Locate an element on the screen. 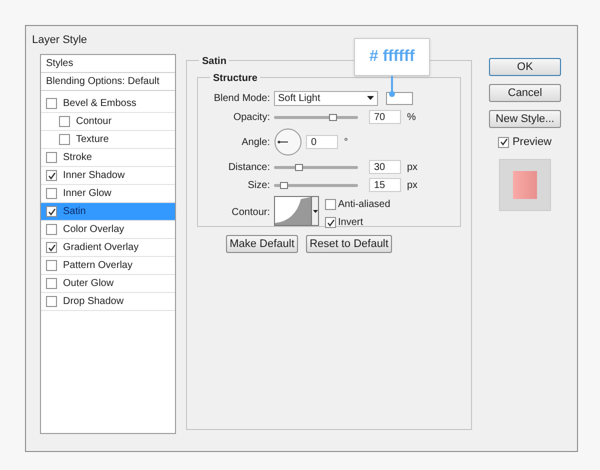  color-swatch is located at coordinates (399, 98).